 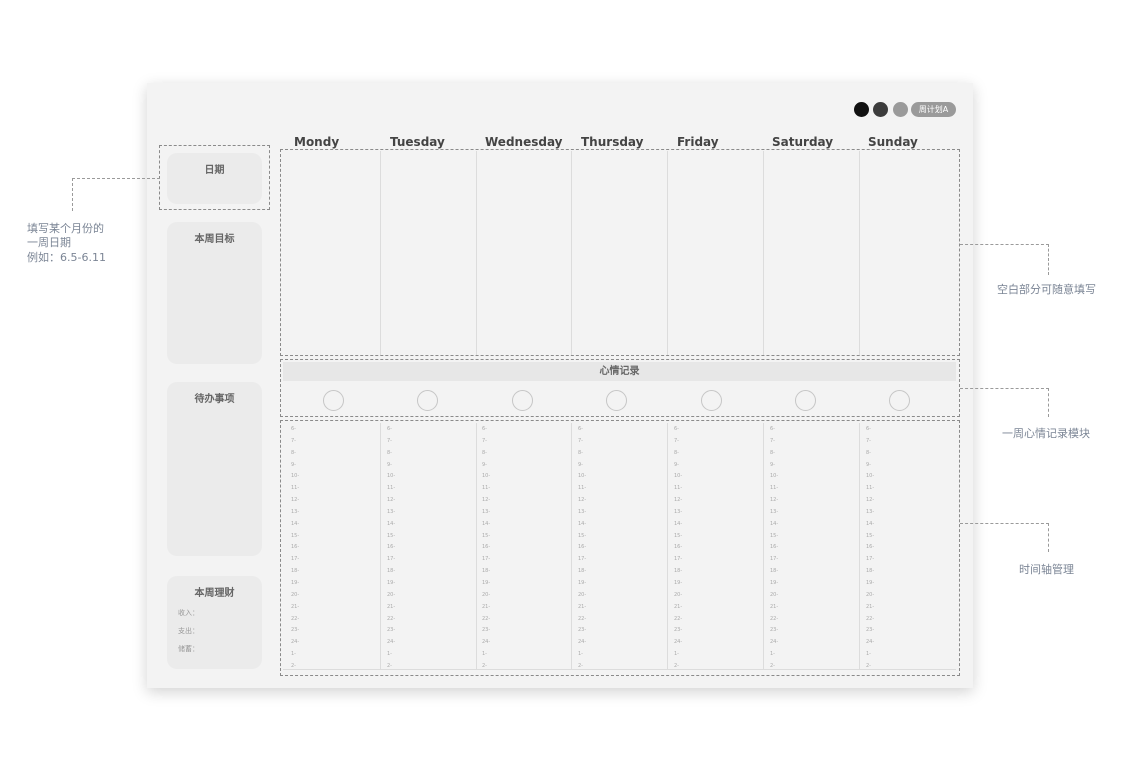 What do you see at coordinates (524, 142) in the screenshot?
I see `day-header-wednesday: Wednesday` at bounding box center [524, 142].